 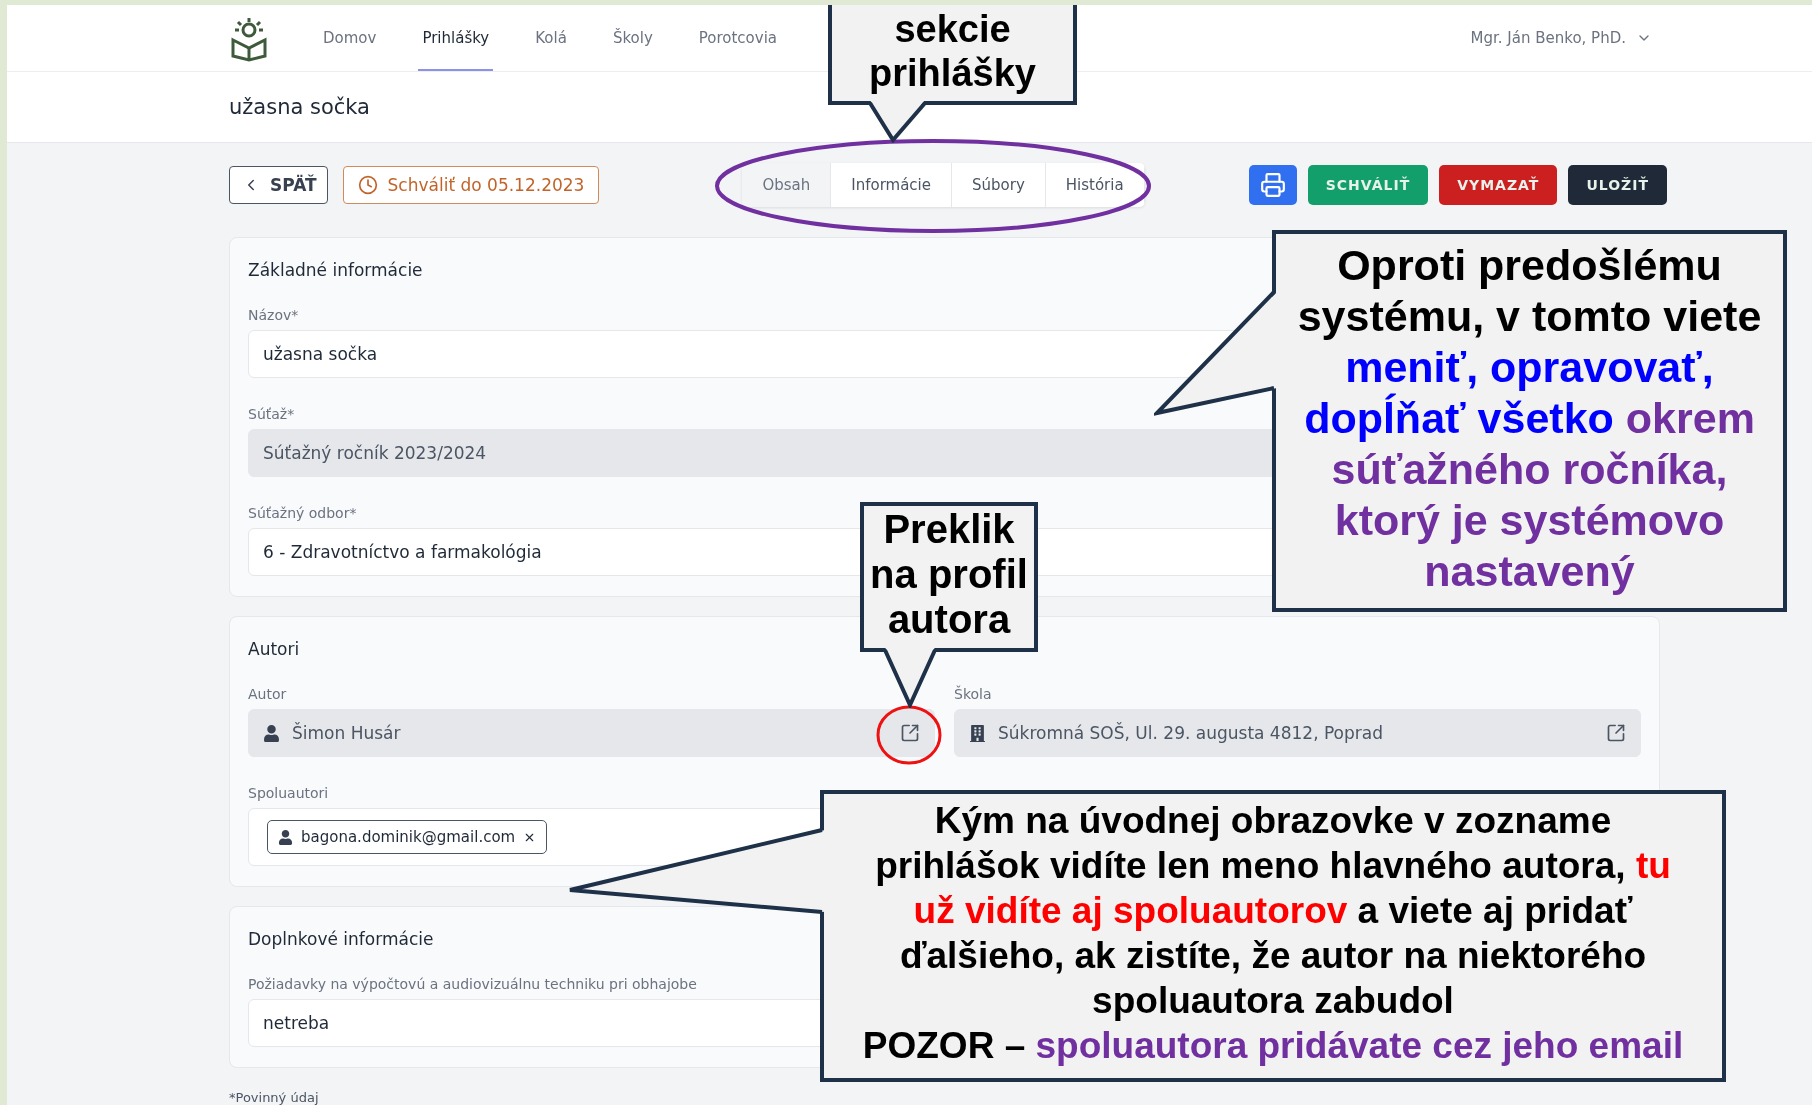 What do you see at coordinates (335, 270) in the screenshot?
I see `section-title: Základné informácie` at bounding box center [335, 270].